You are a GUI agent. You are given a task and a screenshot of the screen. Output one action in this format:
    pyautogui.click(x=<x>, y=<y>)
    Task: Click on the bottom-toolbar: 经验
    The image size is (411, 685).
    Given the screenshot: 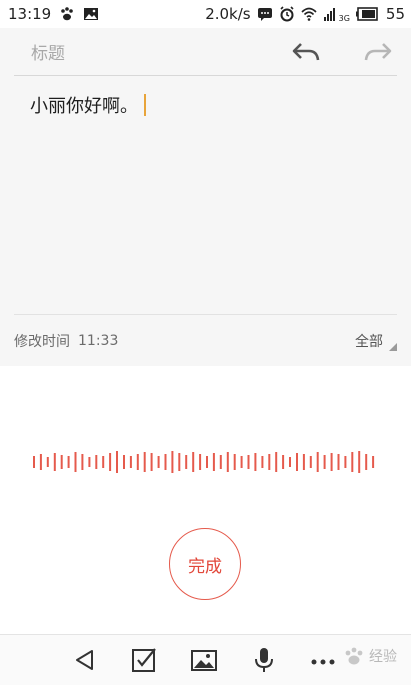 What is the action you would take?
    pyautogui.click(x=205, y=659)
    